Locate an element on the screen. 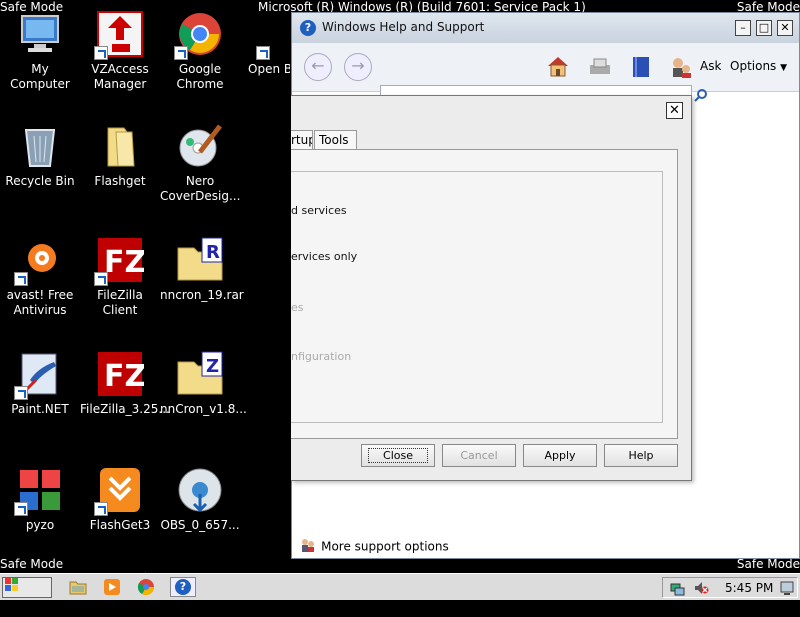 This screenshot has height=617, width=800. installer-disc-icon is located at coordinates (200, 490).